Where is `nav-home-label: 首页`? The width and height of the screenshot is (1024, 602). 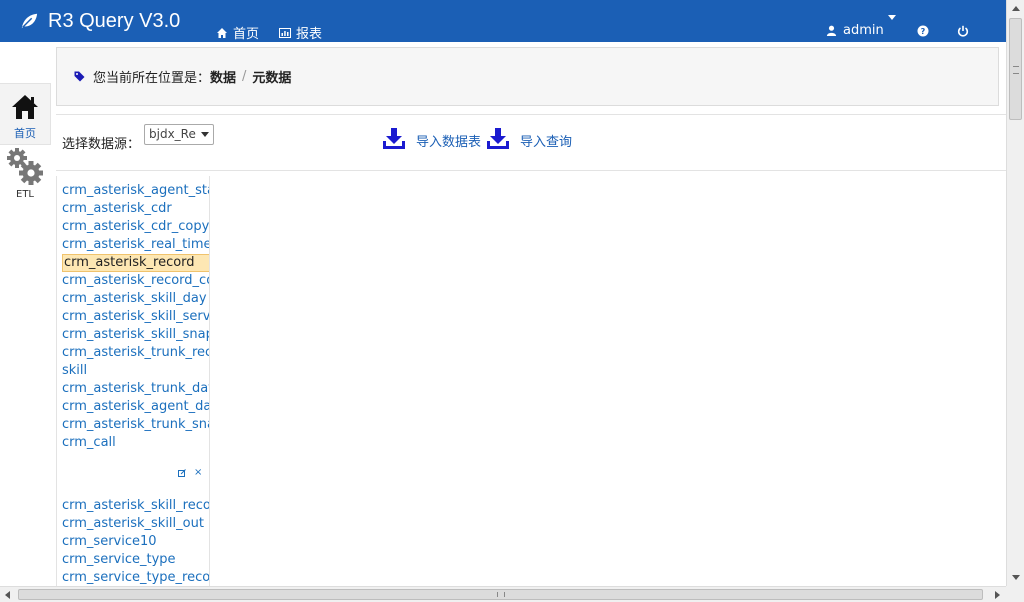 nav-home-label: 首页 is located at coordinates (246, 34).